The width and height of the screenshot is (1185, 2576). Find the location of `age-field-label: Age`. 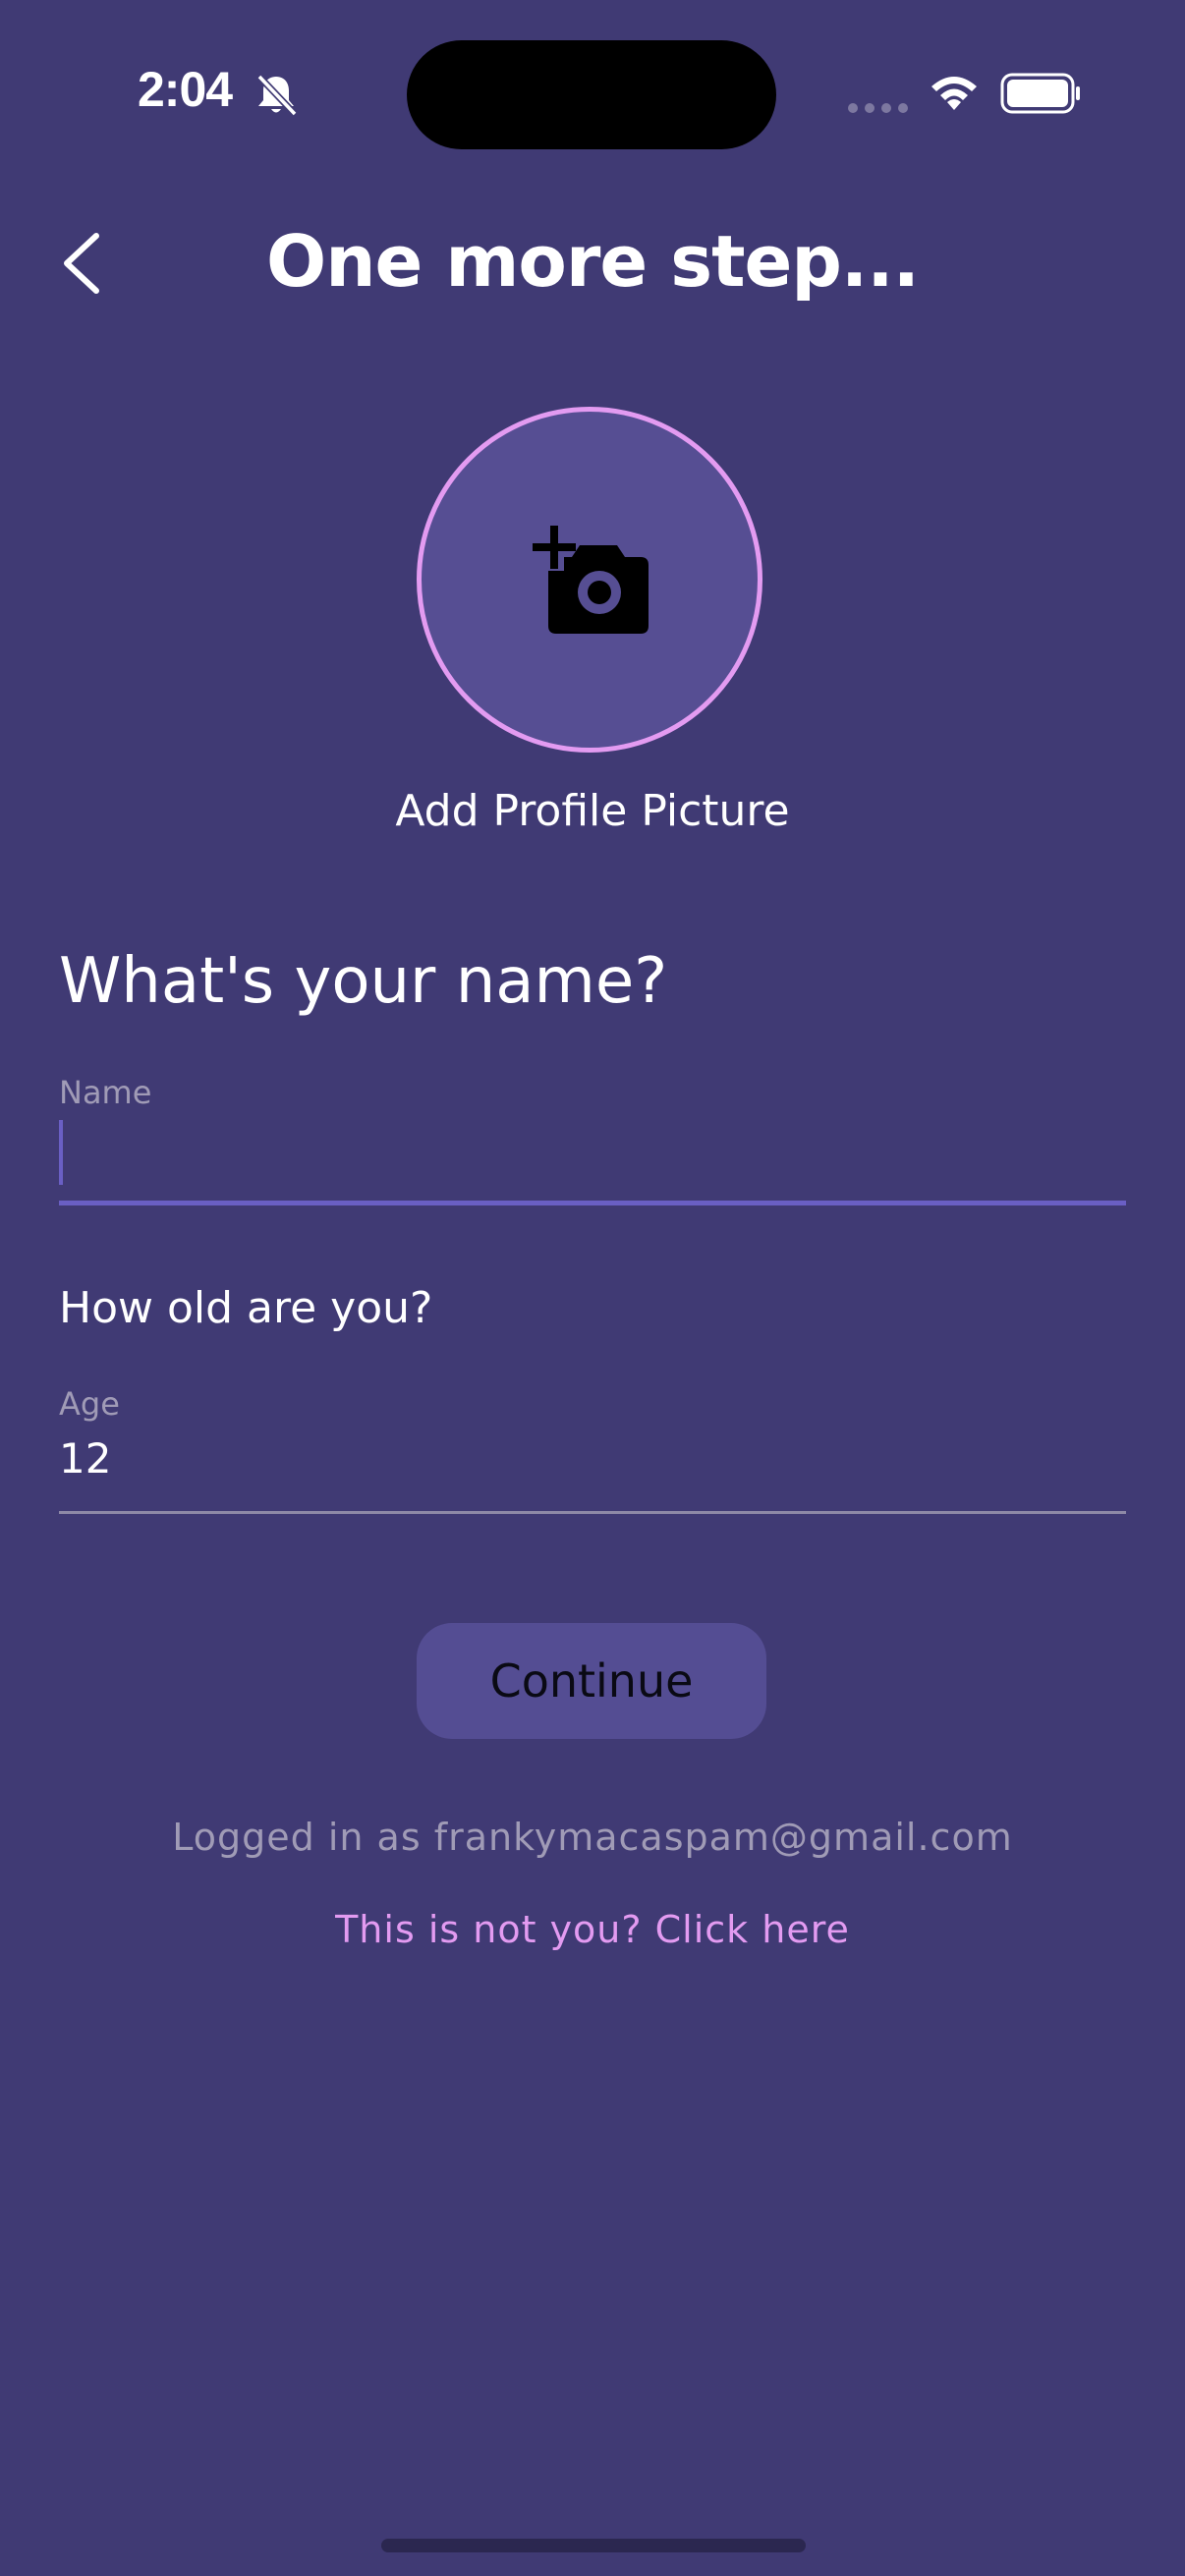

age-field-label: Age is located at coordinates (90, 1404).